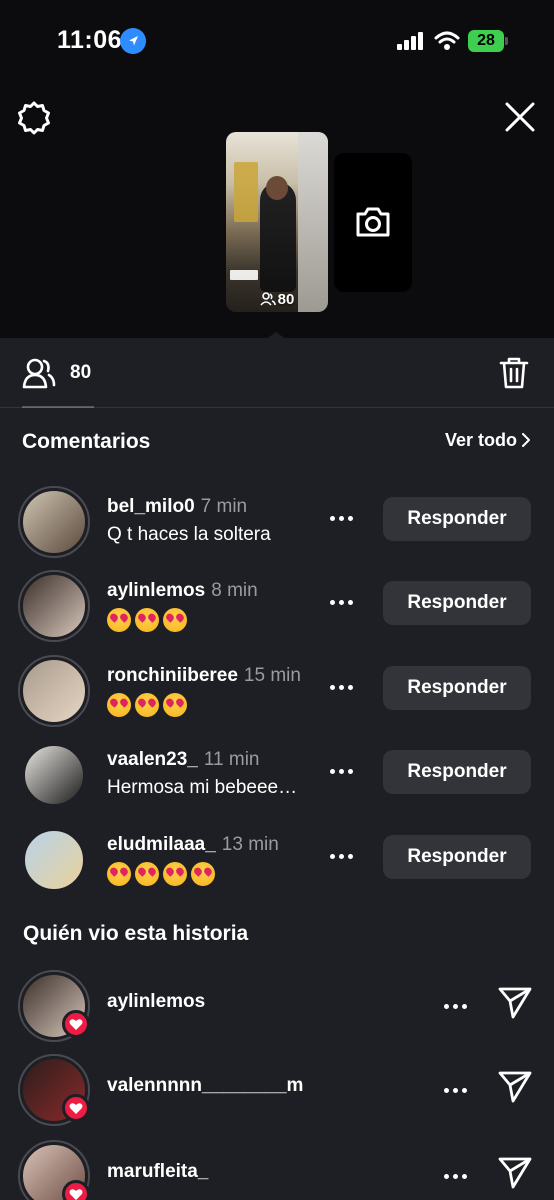 The image size is (554, 1200). What do you see at coordinates (182, 591) in the screenshot?
I see `comment-username: aylinlemos 8 min` at bounding box center [182, 591].